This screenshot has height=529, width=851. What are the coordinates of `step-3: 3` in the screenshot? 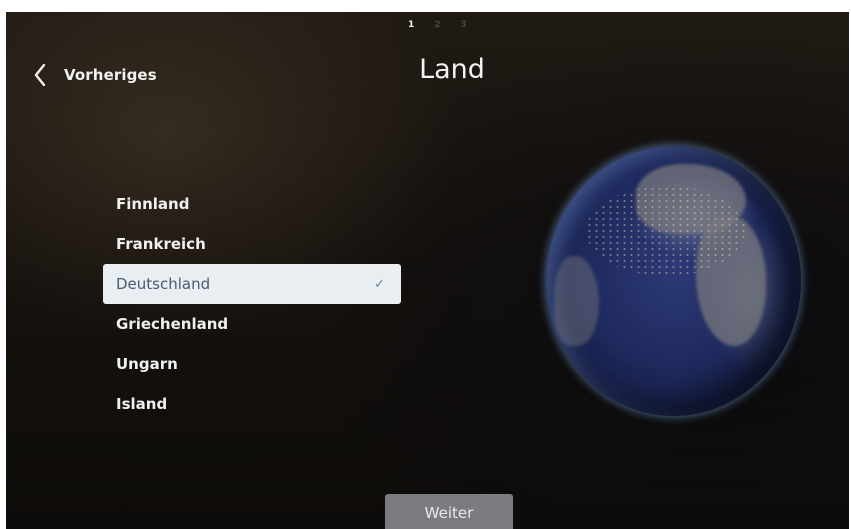 It's located at (463, 25).